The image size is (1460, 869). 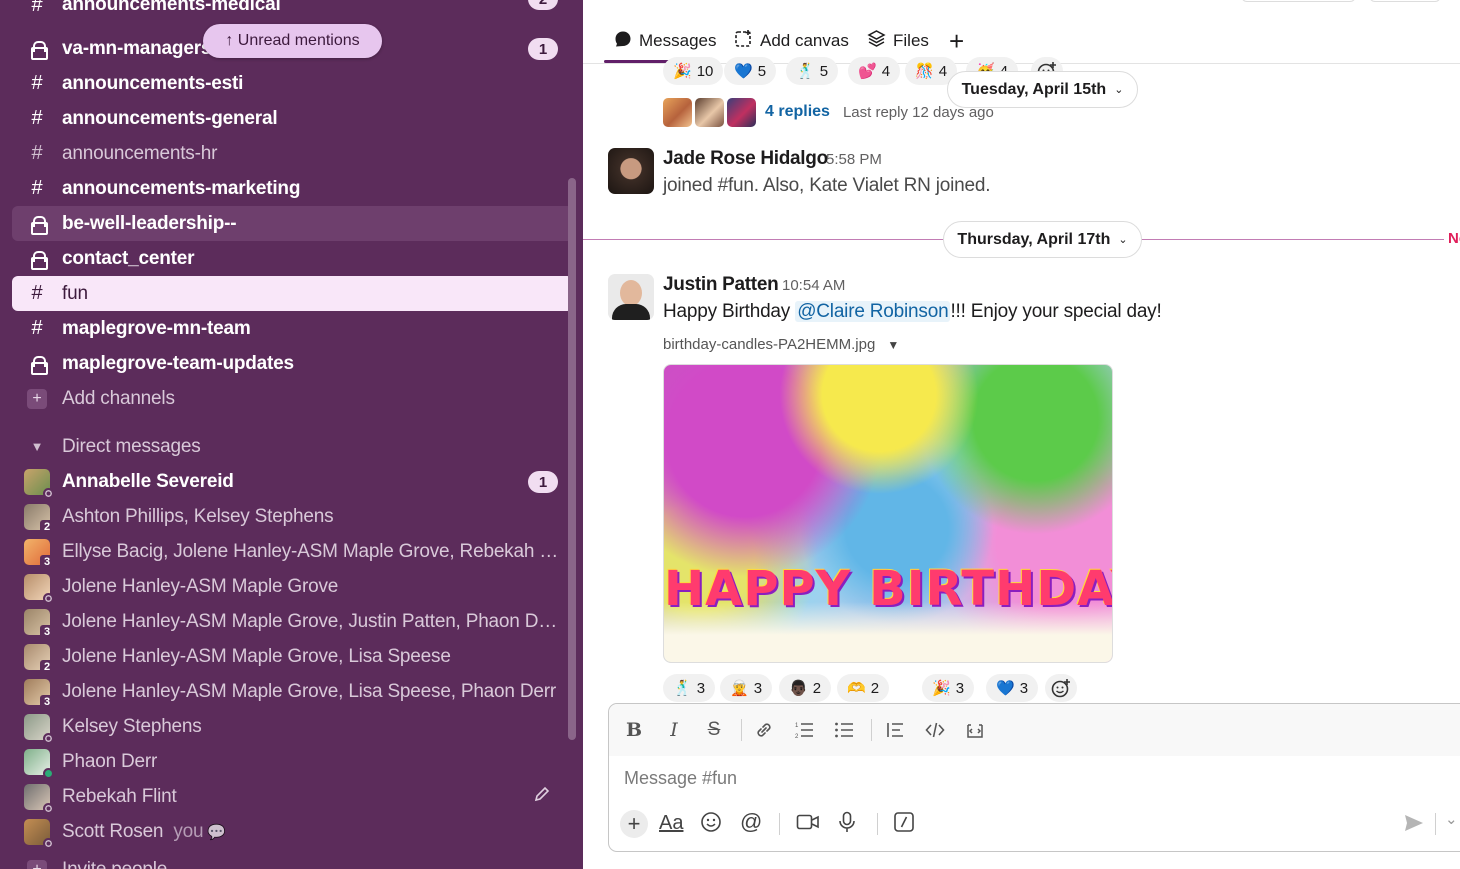 I want to click on reaction-pill: 💙 3, so click(x=1012, y=688).